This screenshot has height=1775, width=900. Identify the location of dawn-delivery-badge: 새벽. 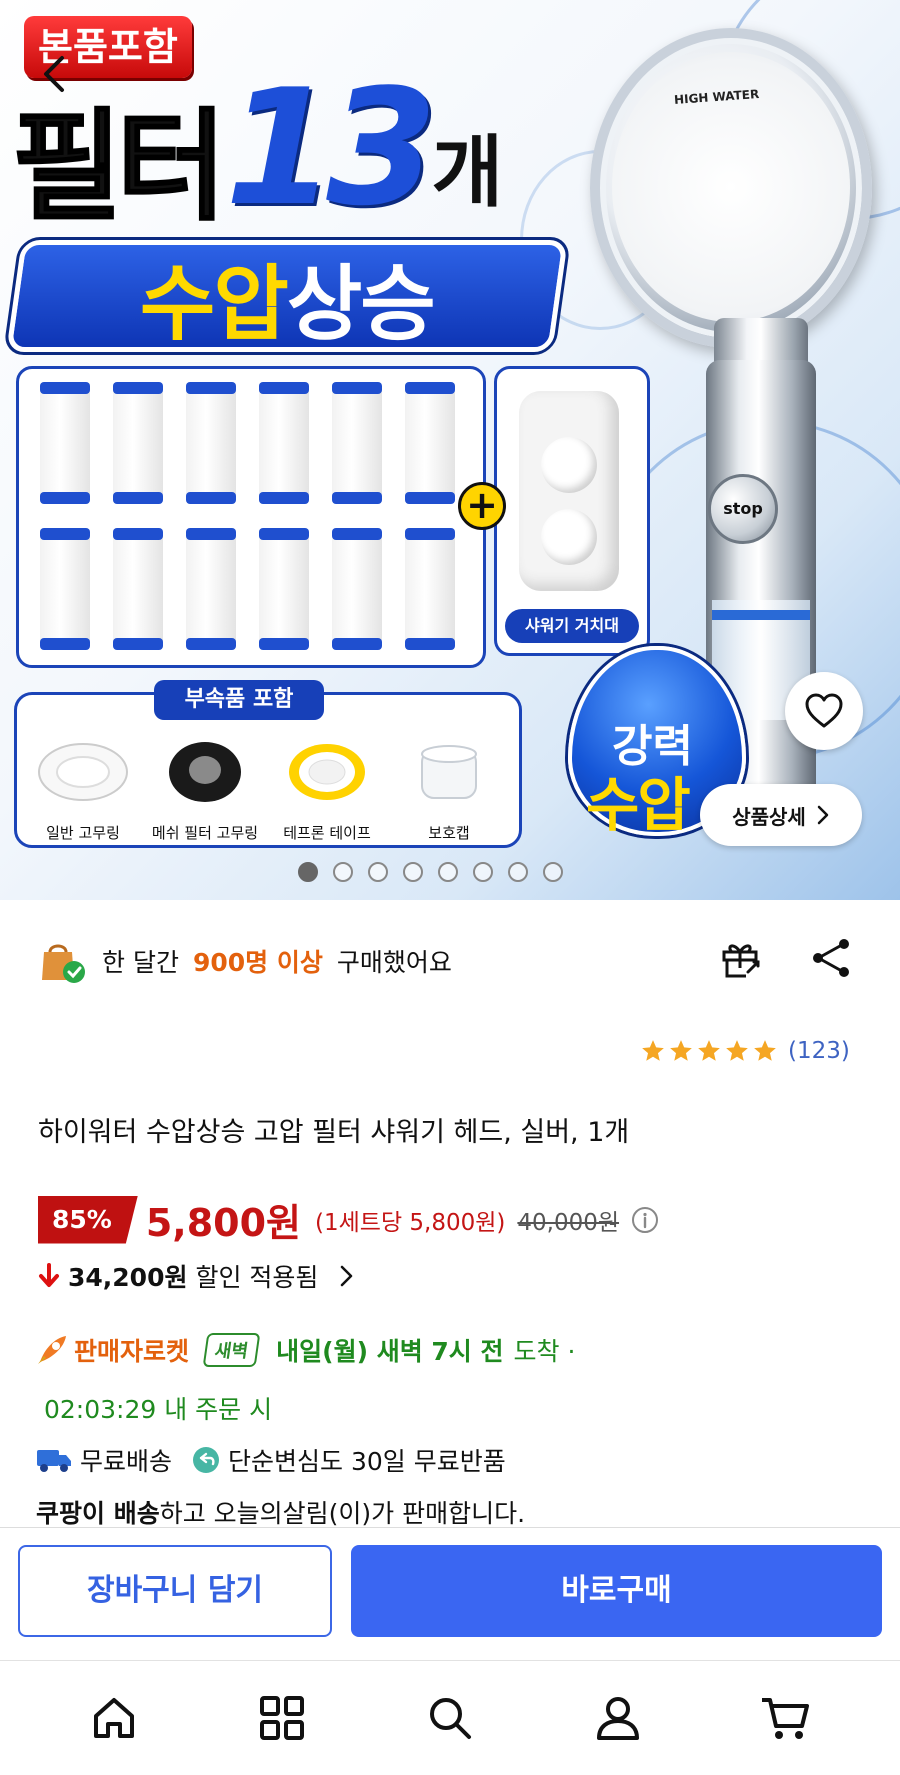
(231, 1350).